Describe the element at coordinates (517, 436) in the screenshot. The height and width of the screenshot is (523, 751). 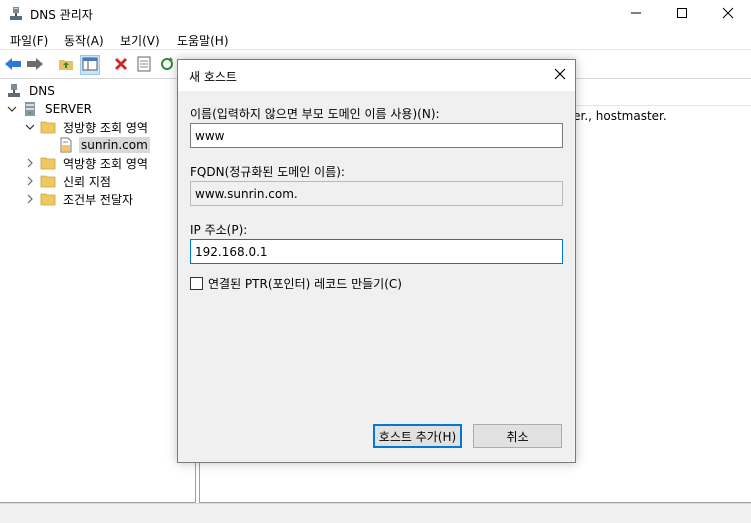
I see `cancel-button: 취소` at that location.